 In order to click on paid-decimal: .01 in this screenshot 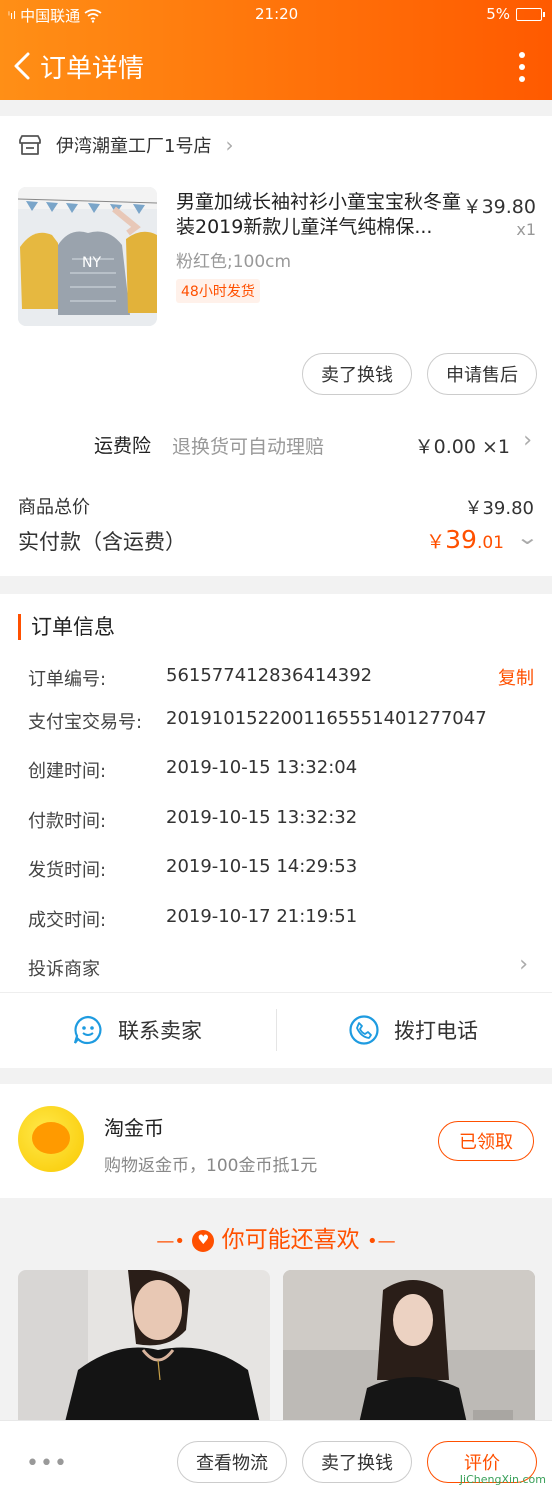, I will do `click(490, 543)`.